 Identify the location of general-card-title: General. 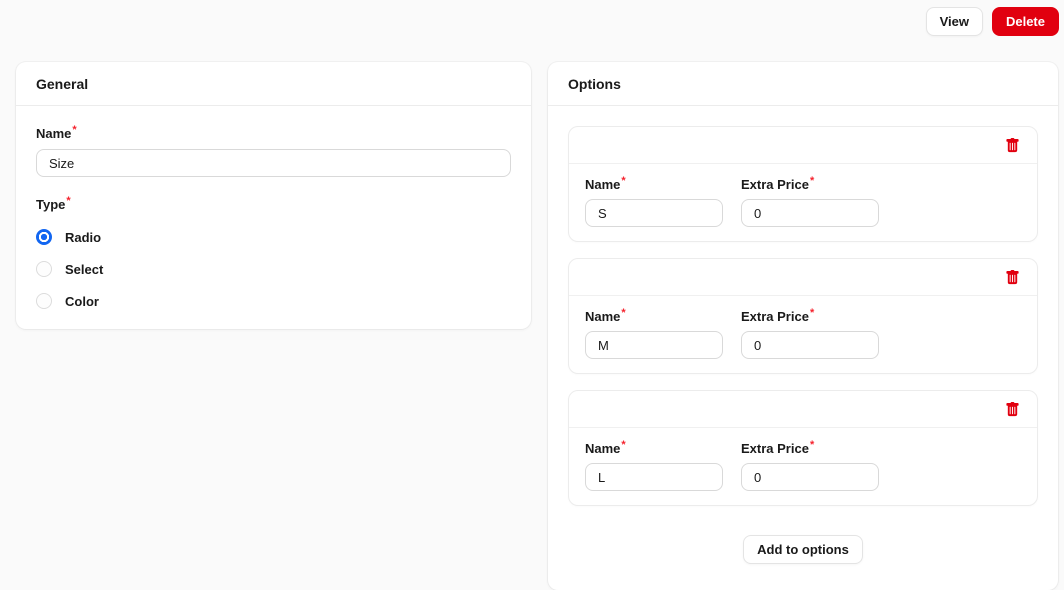
(273, 84).